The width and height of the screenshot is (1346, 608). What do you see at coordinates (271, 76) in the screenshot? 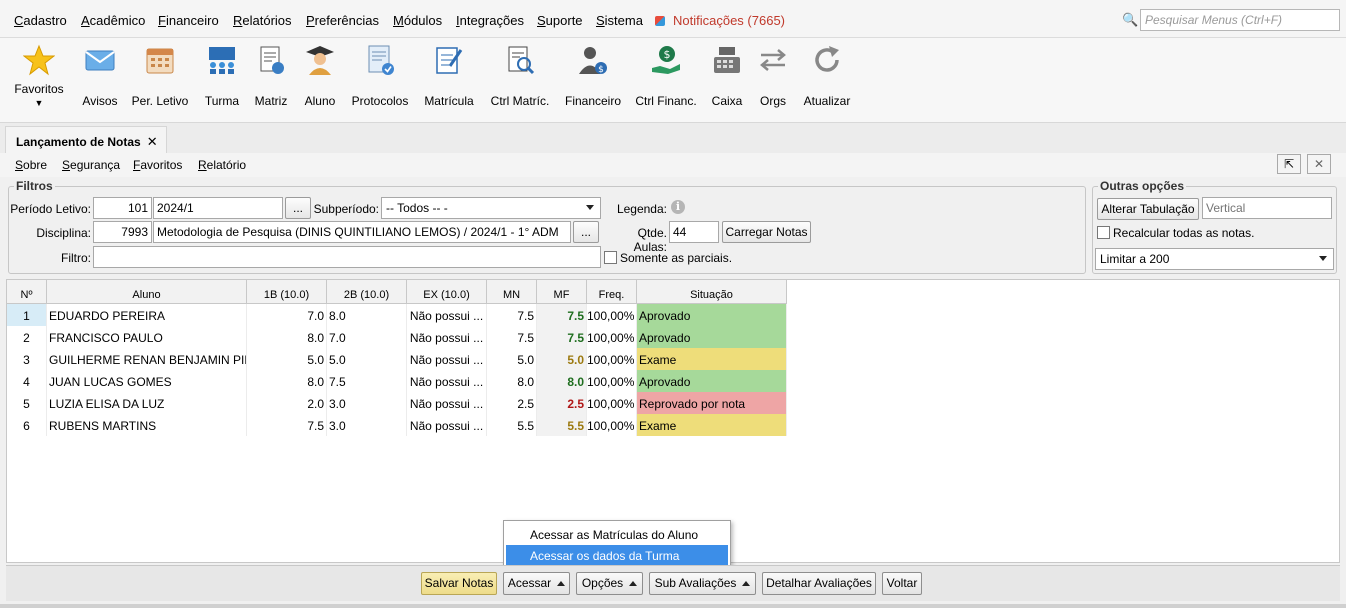
I see `matriz-button: Matriz` at bounding box center [271, 76].